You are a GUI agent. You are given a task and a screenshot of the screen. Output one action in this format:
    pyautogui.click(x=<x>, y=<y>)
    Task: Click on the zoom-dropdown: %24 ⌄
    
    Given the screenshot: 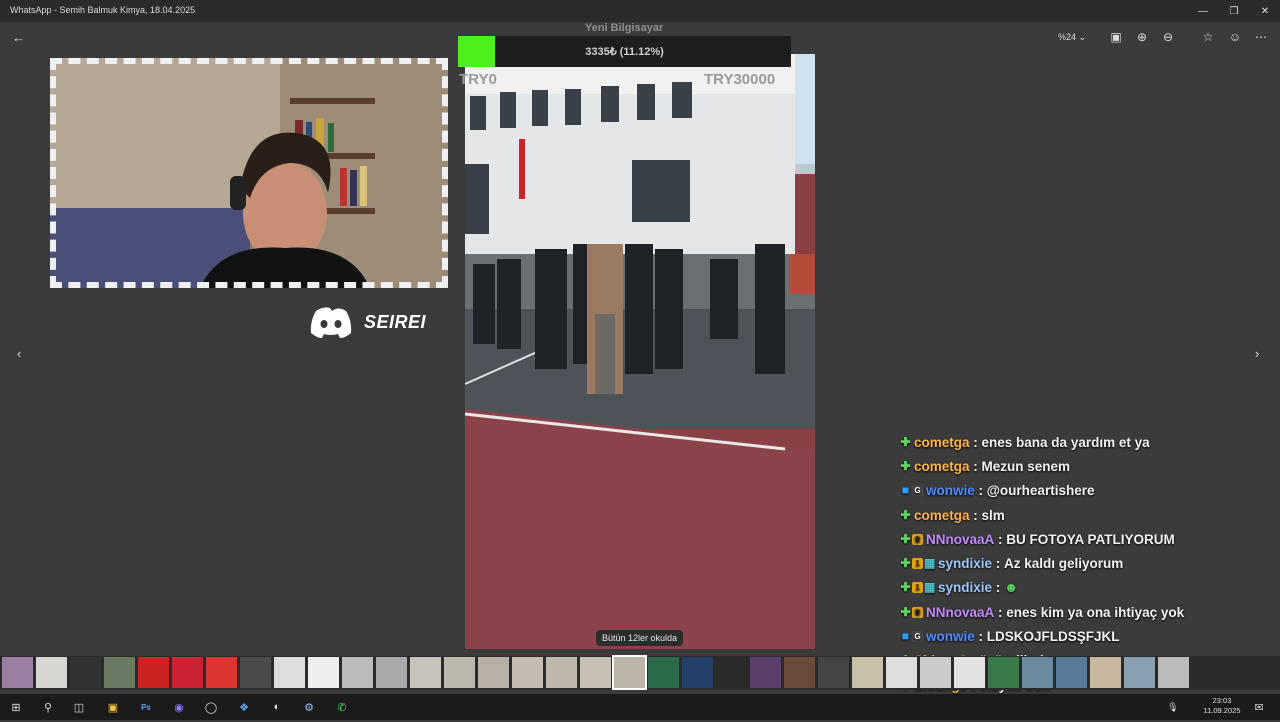 What is the action you would take?
    pyautogui.click(x=1072, y=37)
    